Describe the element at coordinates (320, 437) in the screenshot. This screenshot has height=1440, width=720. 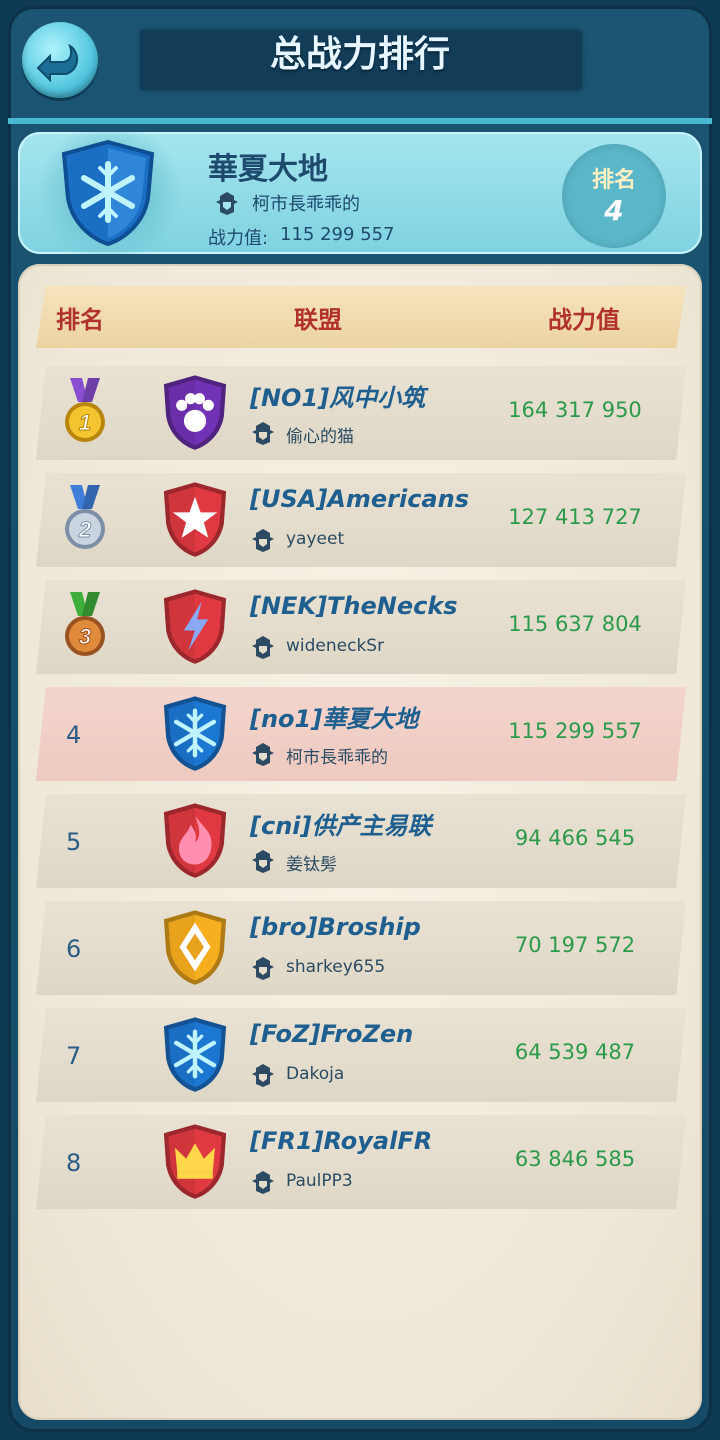
I see `alliance-leader: 偷心的猫` at that location.